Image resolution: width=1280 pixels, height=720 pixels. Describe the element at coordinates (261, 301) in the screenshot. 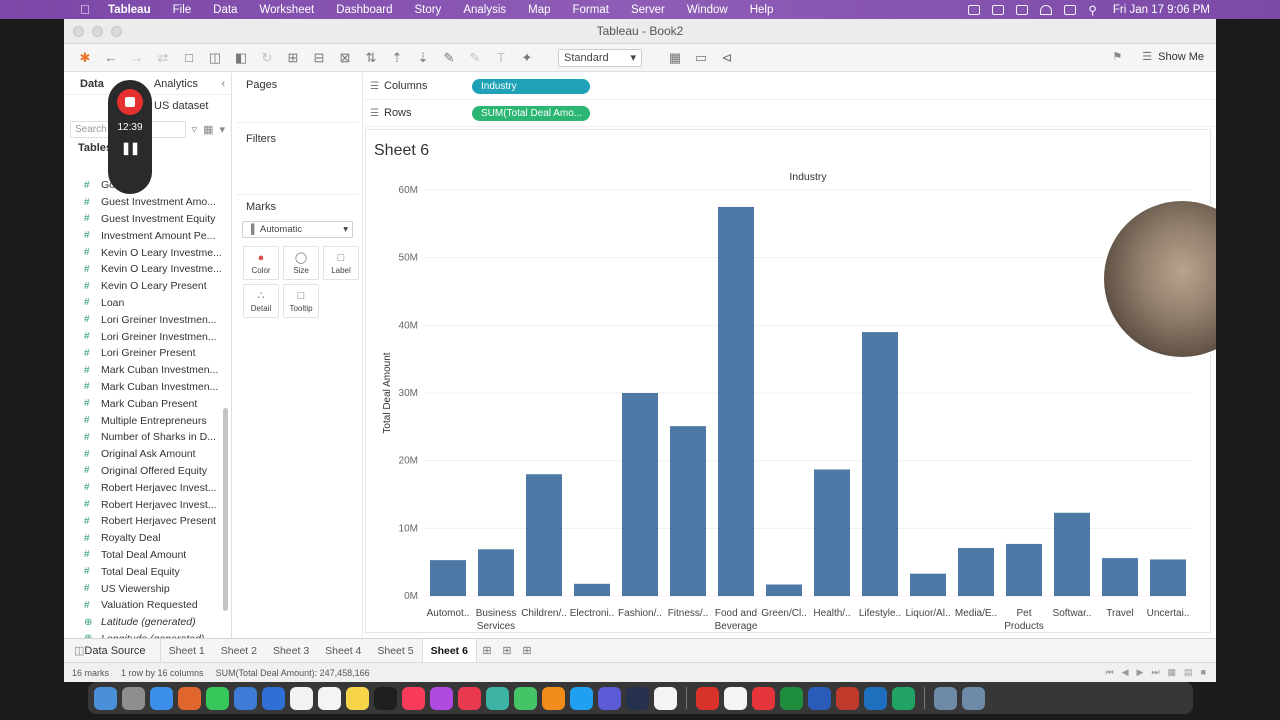

I see `detail-button: ∴ Detail` at that location.